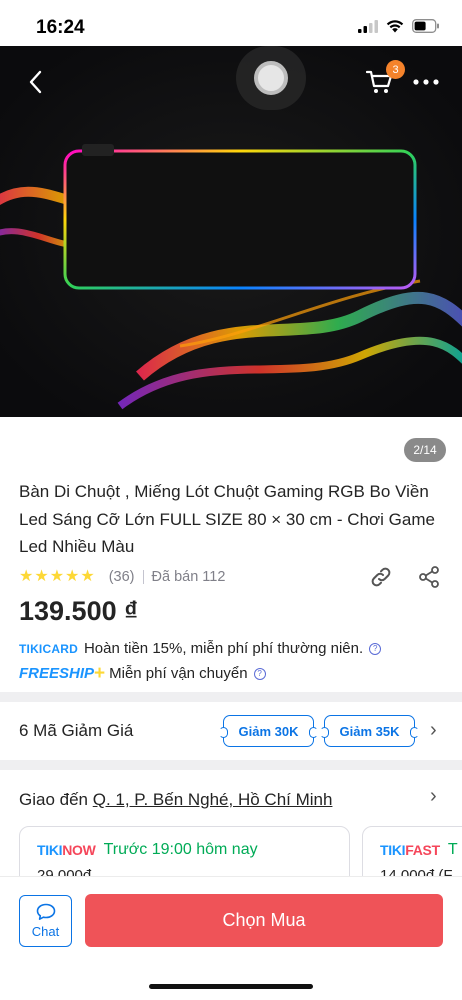  Describe the element at coordinates (231, 986) in the screenshot. I see `home-indicator` at that location.